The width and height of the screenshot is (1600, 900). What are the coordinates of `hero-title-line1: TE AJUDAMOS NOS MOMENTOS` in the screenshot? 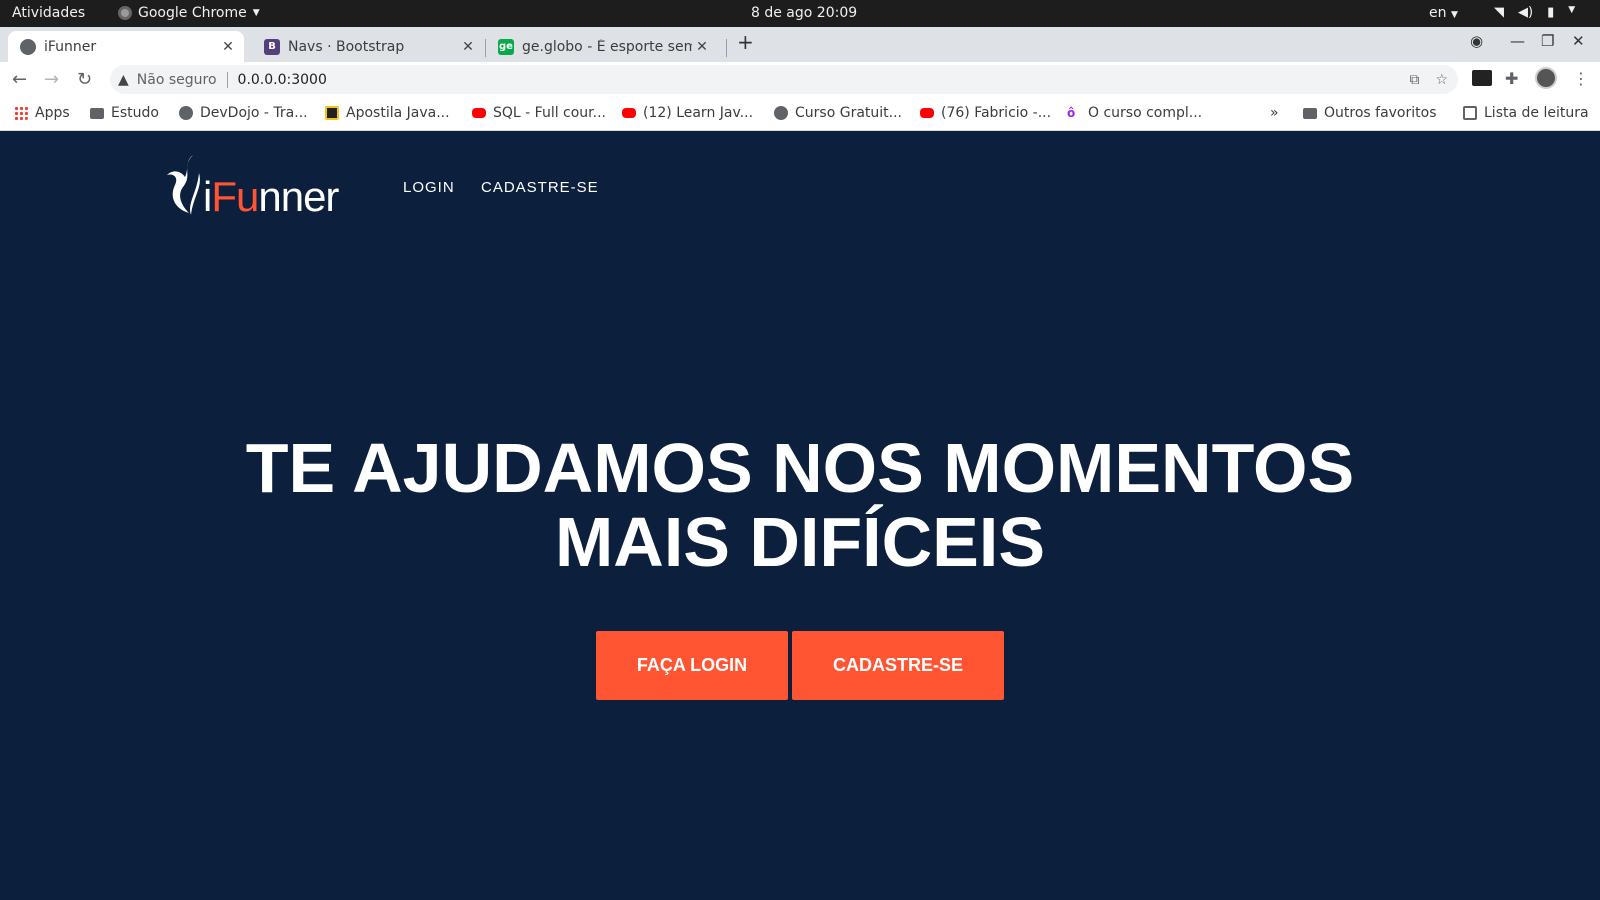 It's located at (800, 468).